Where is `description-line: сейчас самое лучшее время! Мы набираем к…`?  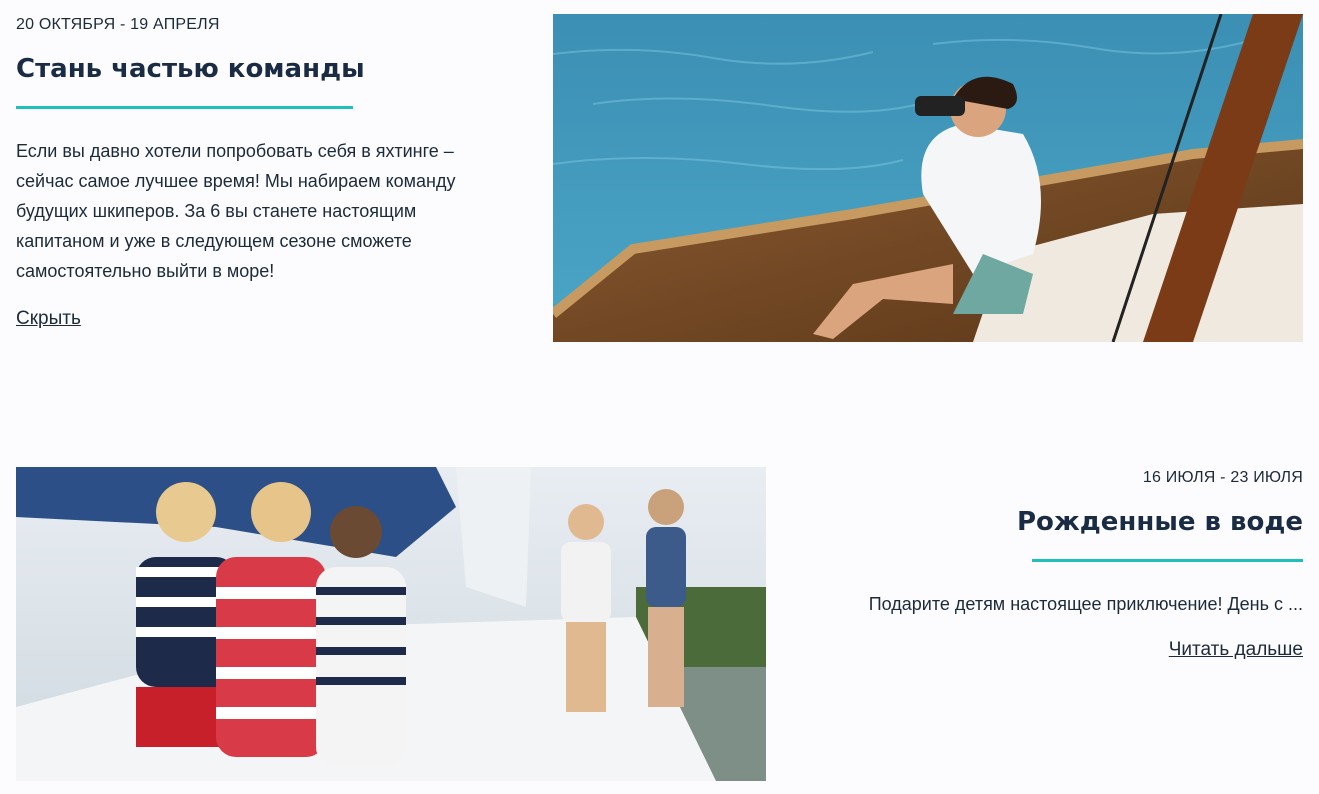 description-line: сейчас самое лучшее время! Мы набираем к… is located at coordinates (236, 181).